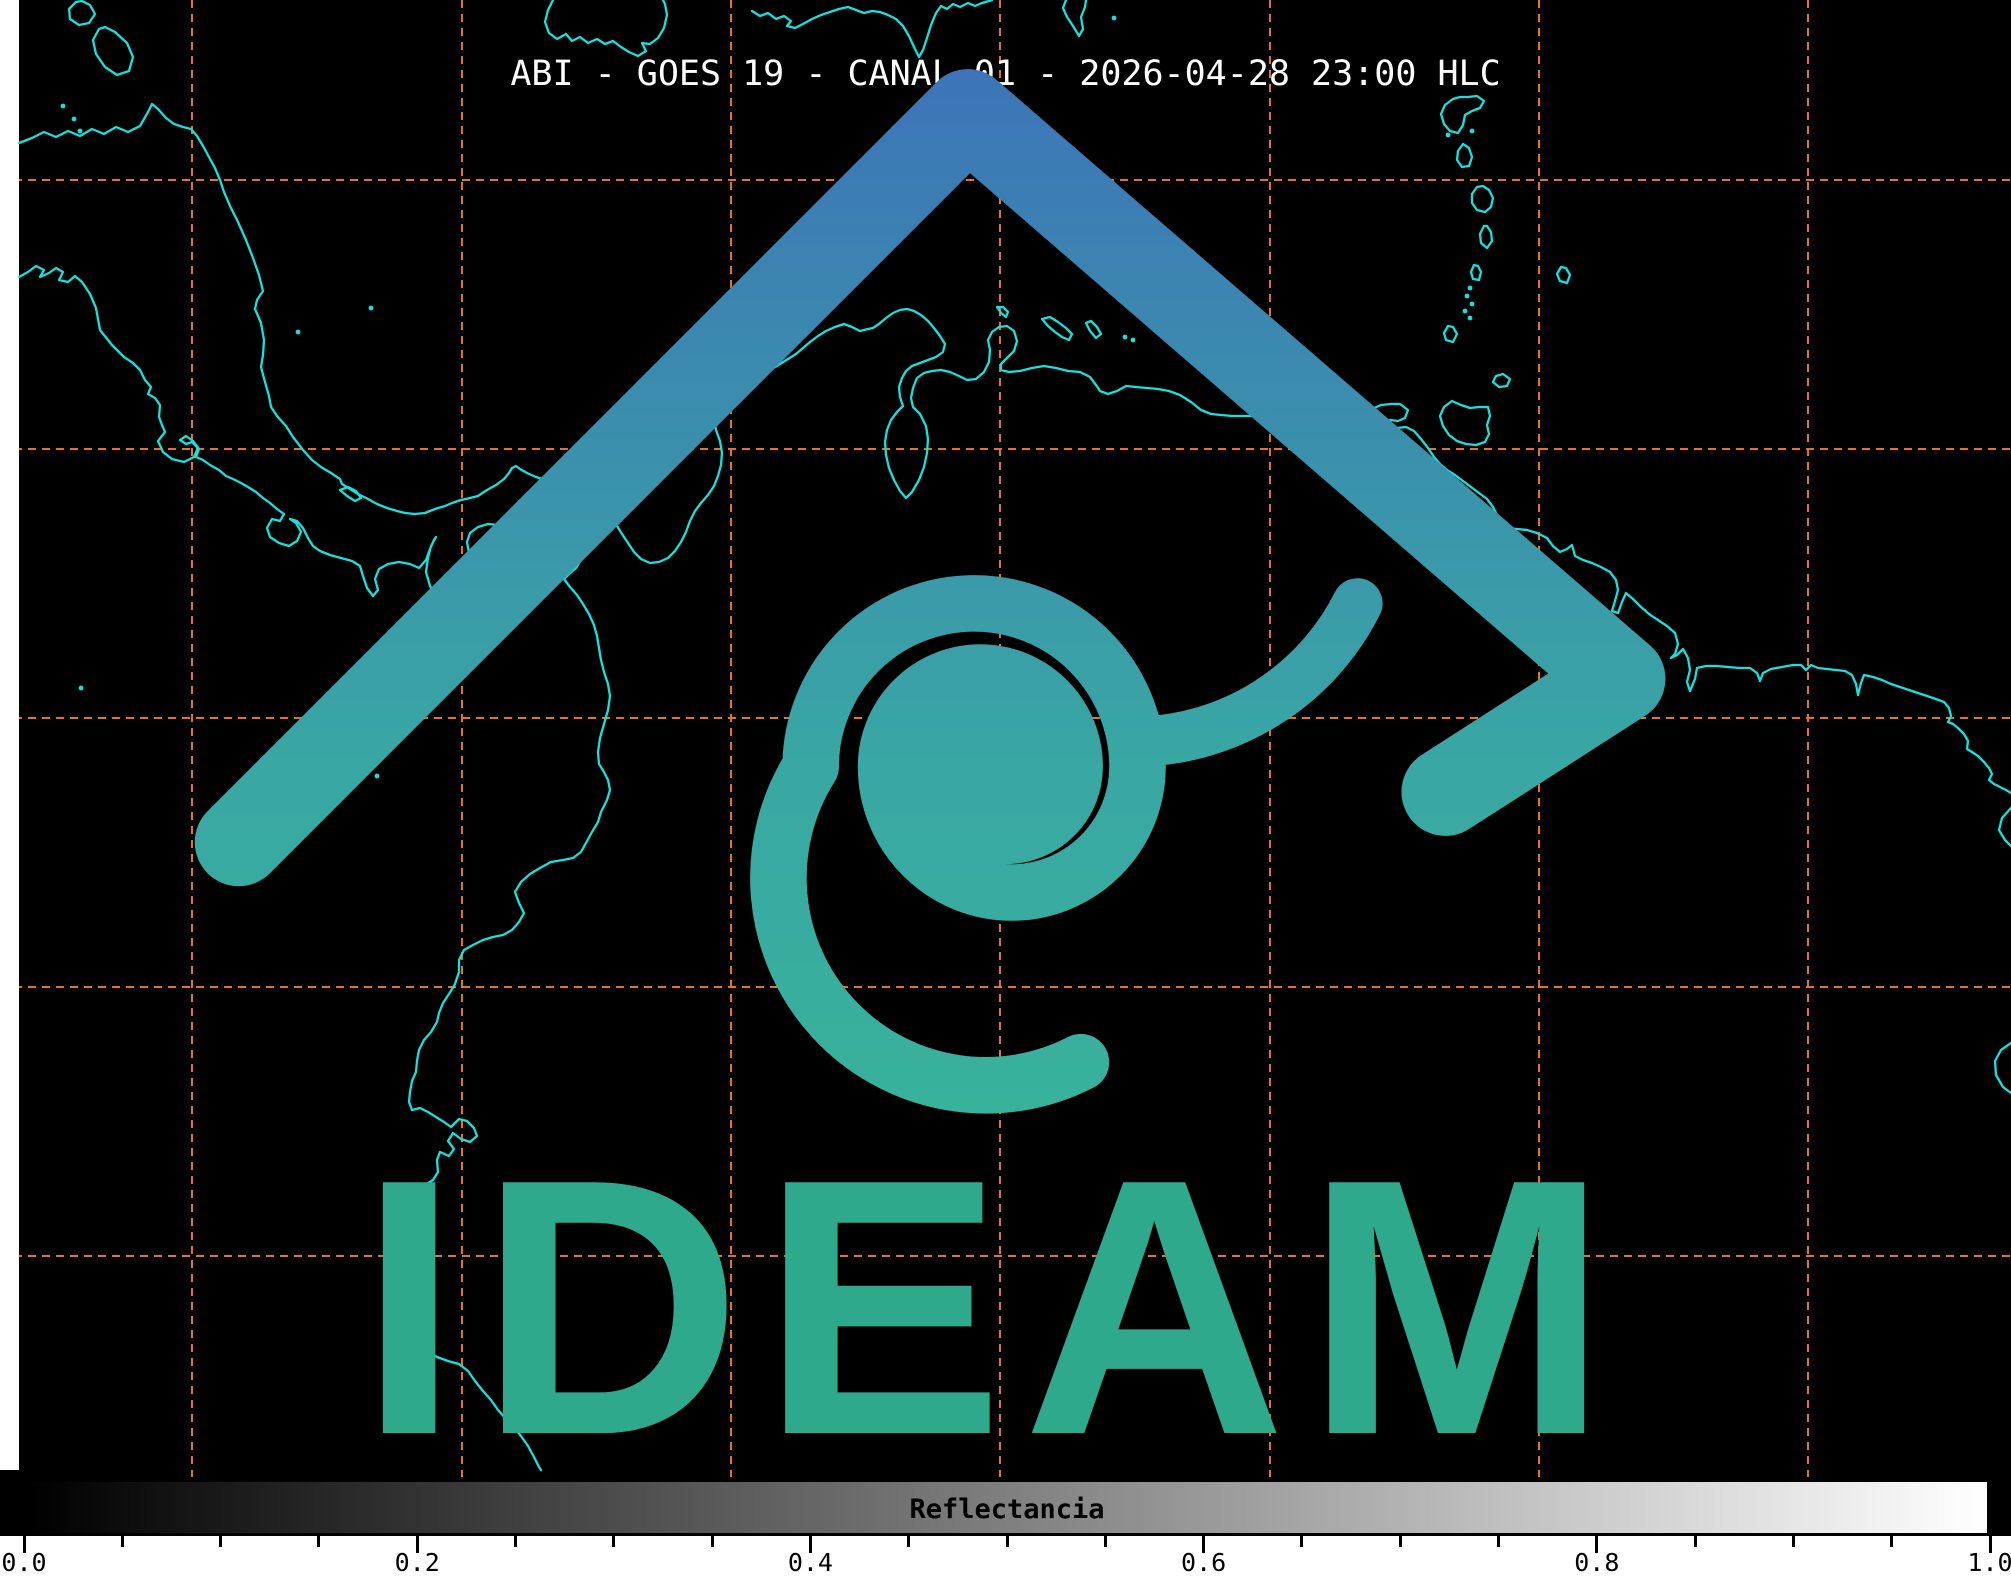  I want to click on colorbar-gradient: Reflectancia, so click(1007, 1507).